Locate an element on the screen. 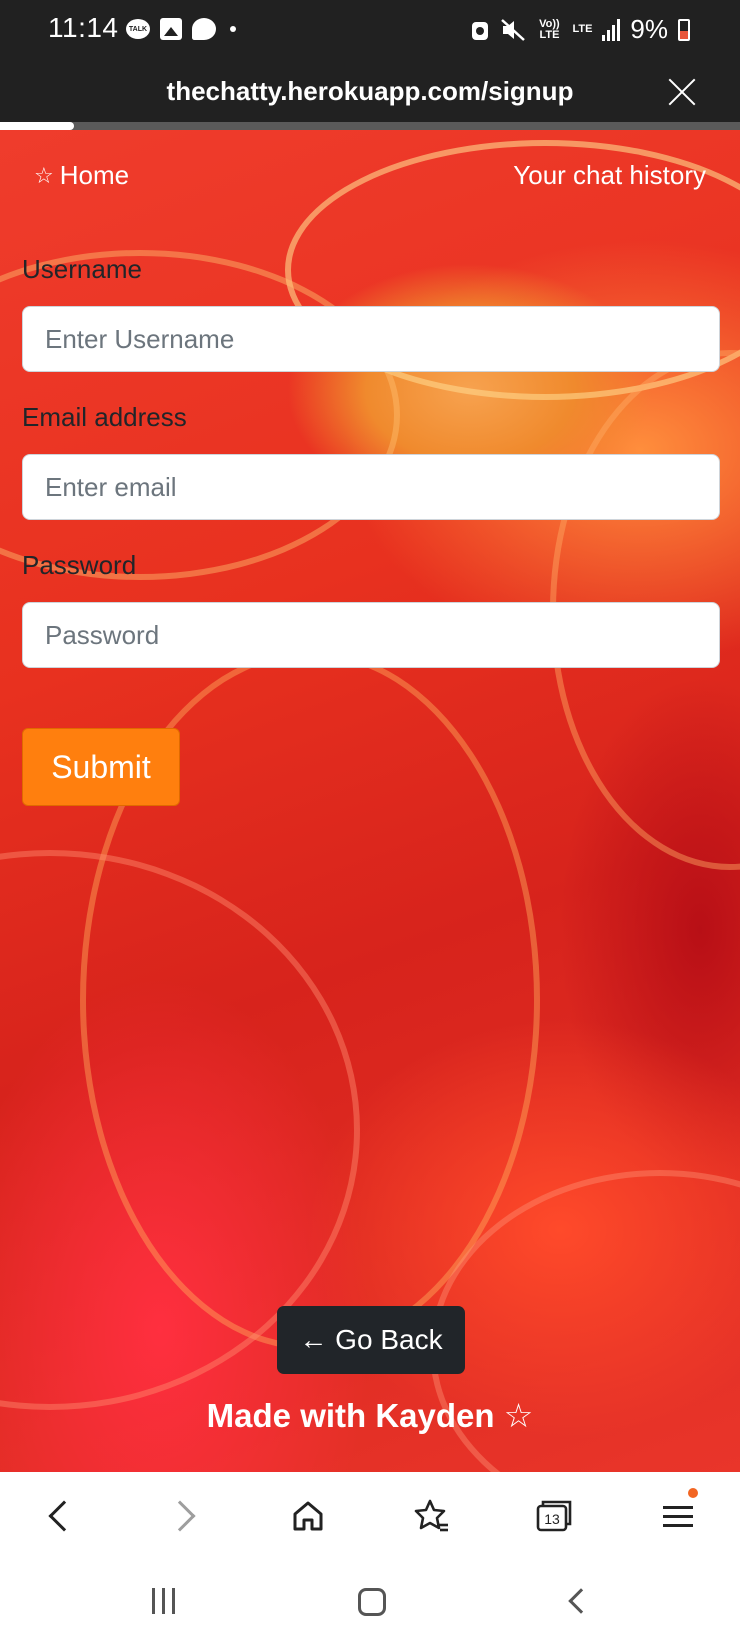  more-notifications-dot-icon is located at coordinates (233, 29).